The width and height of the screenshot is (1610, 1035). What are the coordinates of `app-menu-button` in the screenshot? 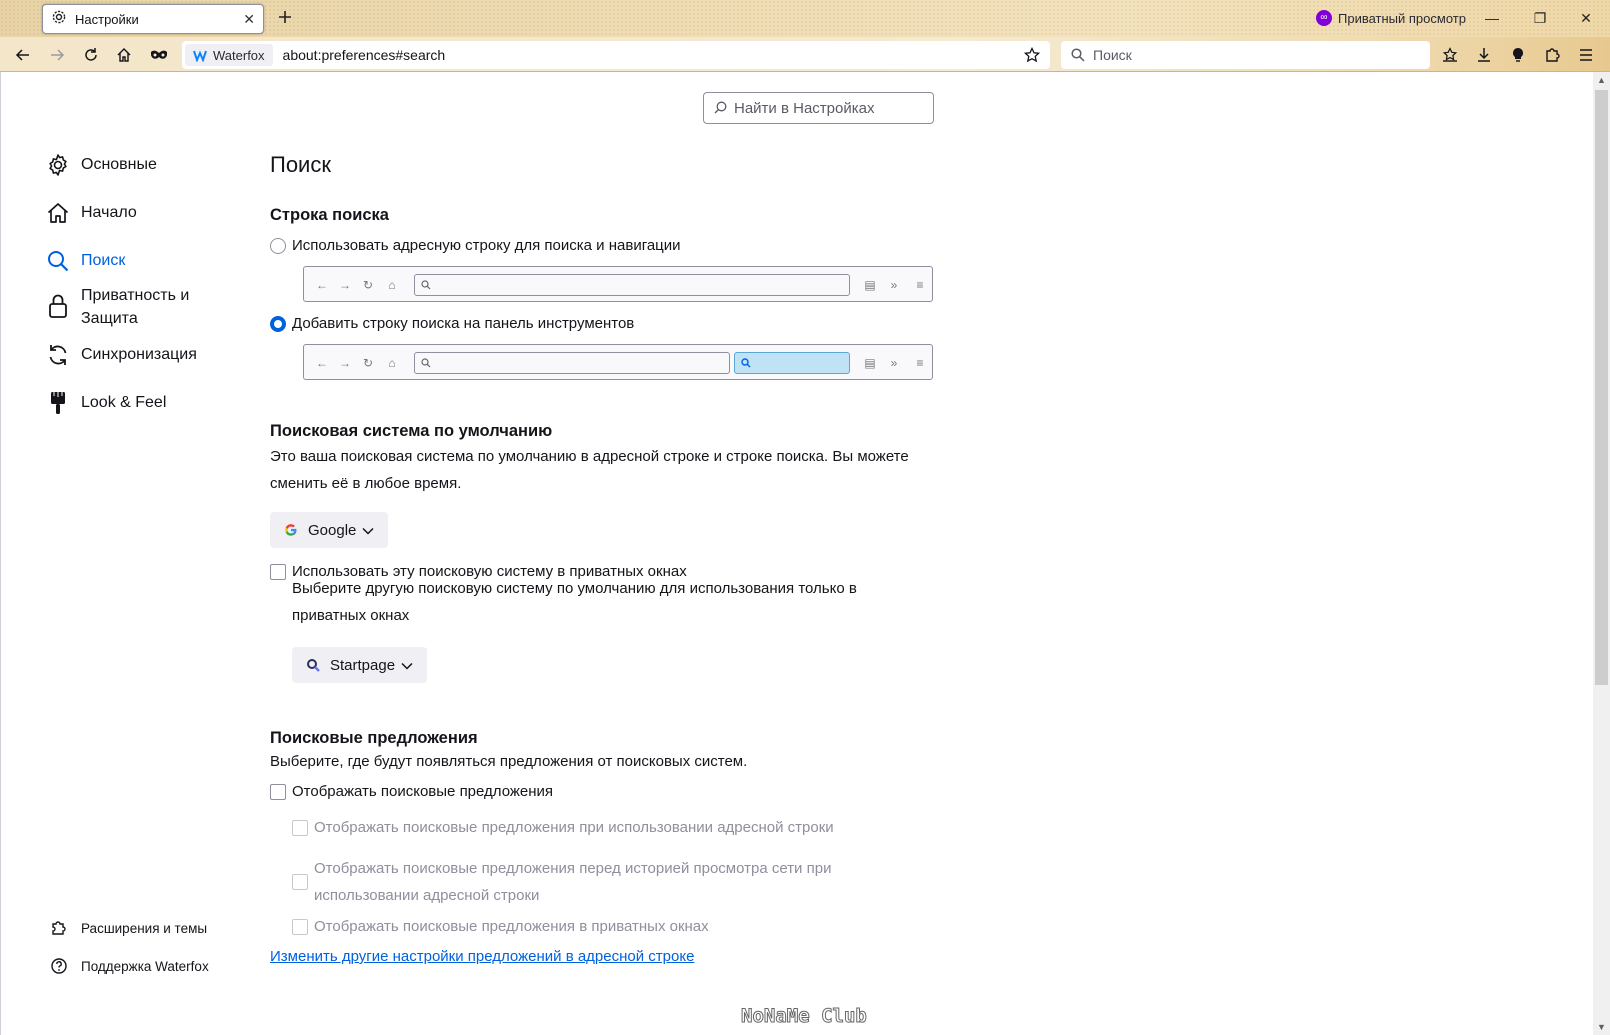 It's located at (1586, 55).